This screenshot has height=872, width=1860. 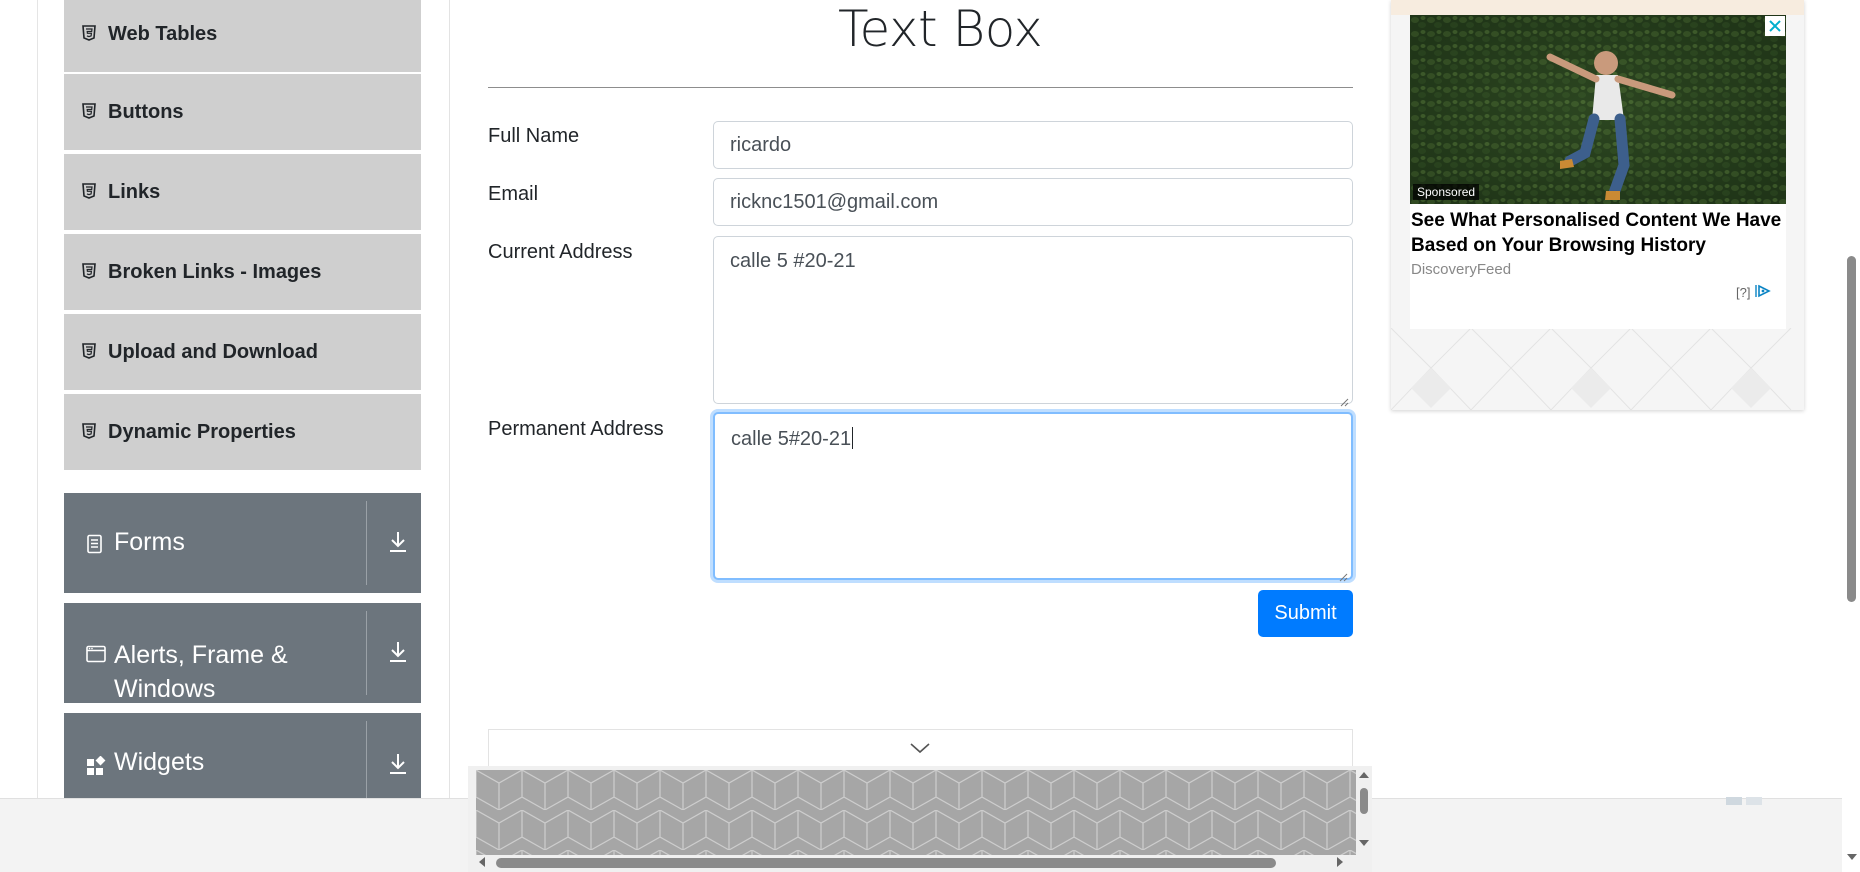 What do you see at coordinates (920, 87) in the screenshot?
I see `title-divider` at bounding box center [920, 87].